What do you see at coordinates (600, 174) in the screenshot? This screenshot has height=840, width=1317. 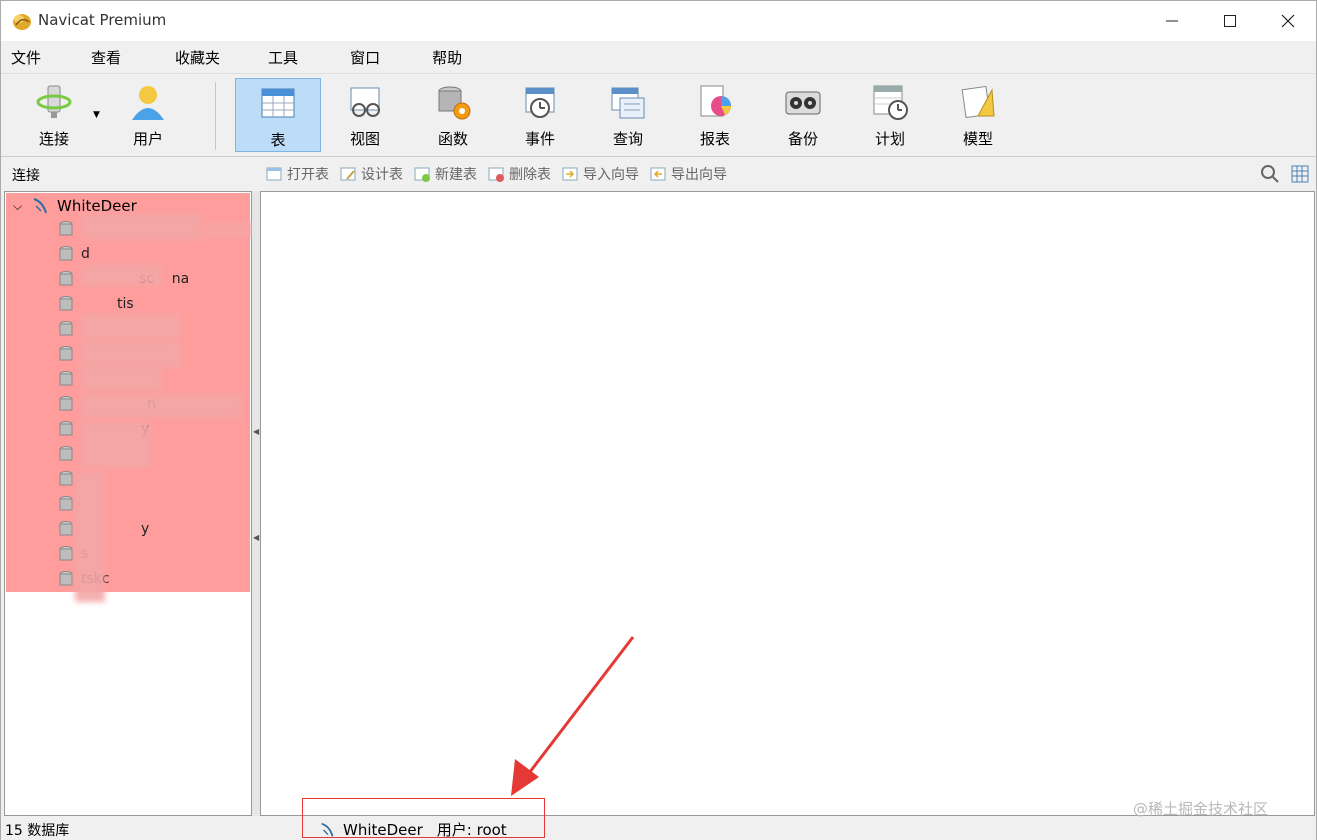 I see `import-wizard-button: 导入向导` at bounding box center [600, 174].